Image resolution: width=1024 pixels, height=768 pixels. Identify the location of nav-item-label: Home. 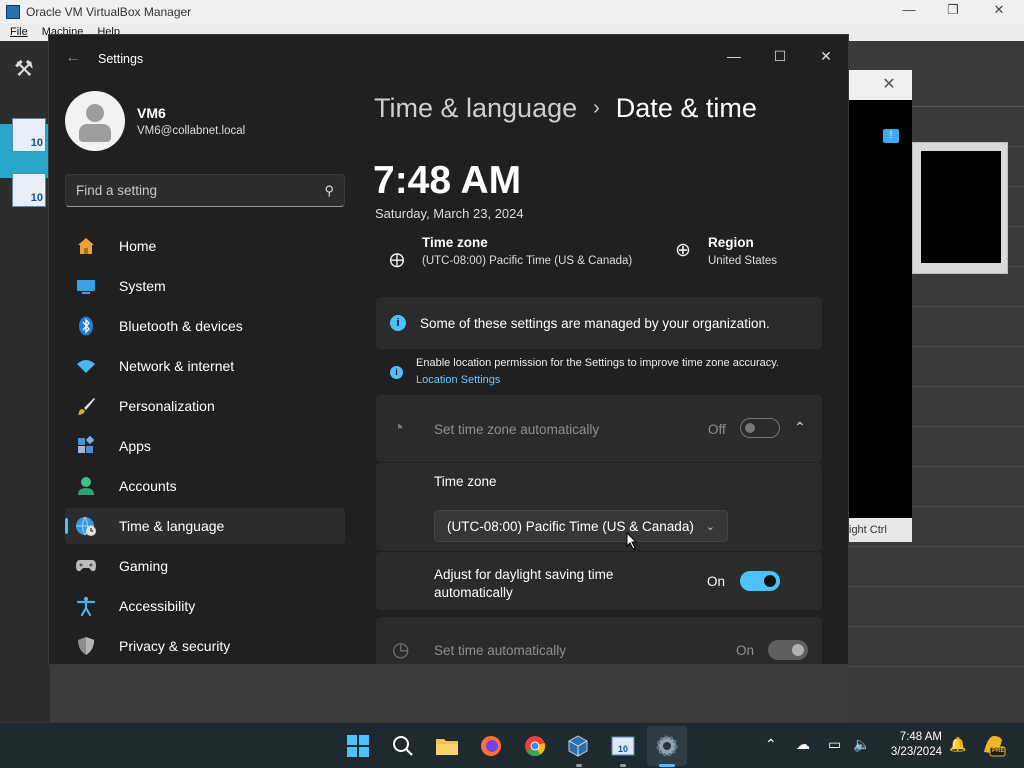
(138, 246).